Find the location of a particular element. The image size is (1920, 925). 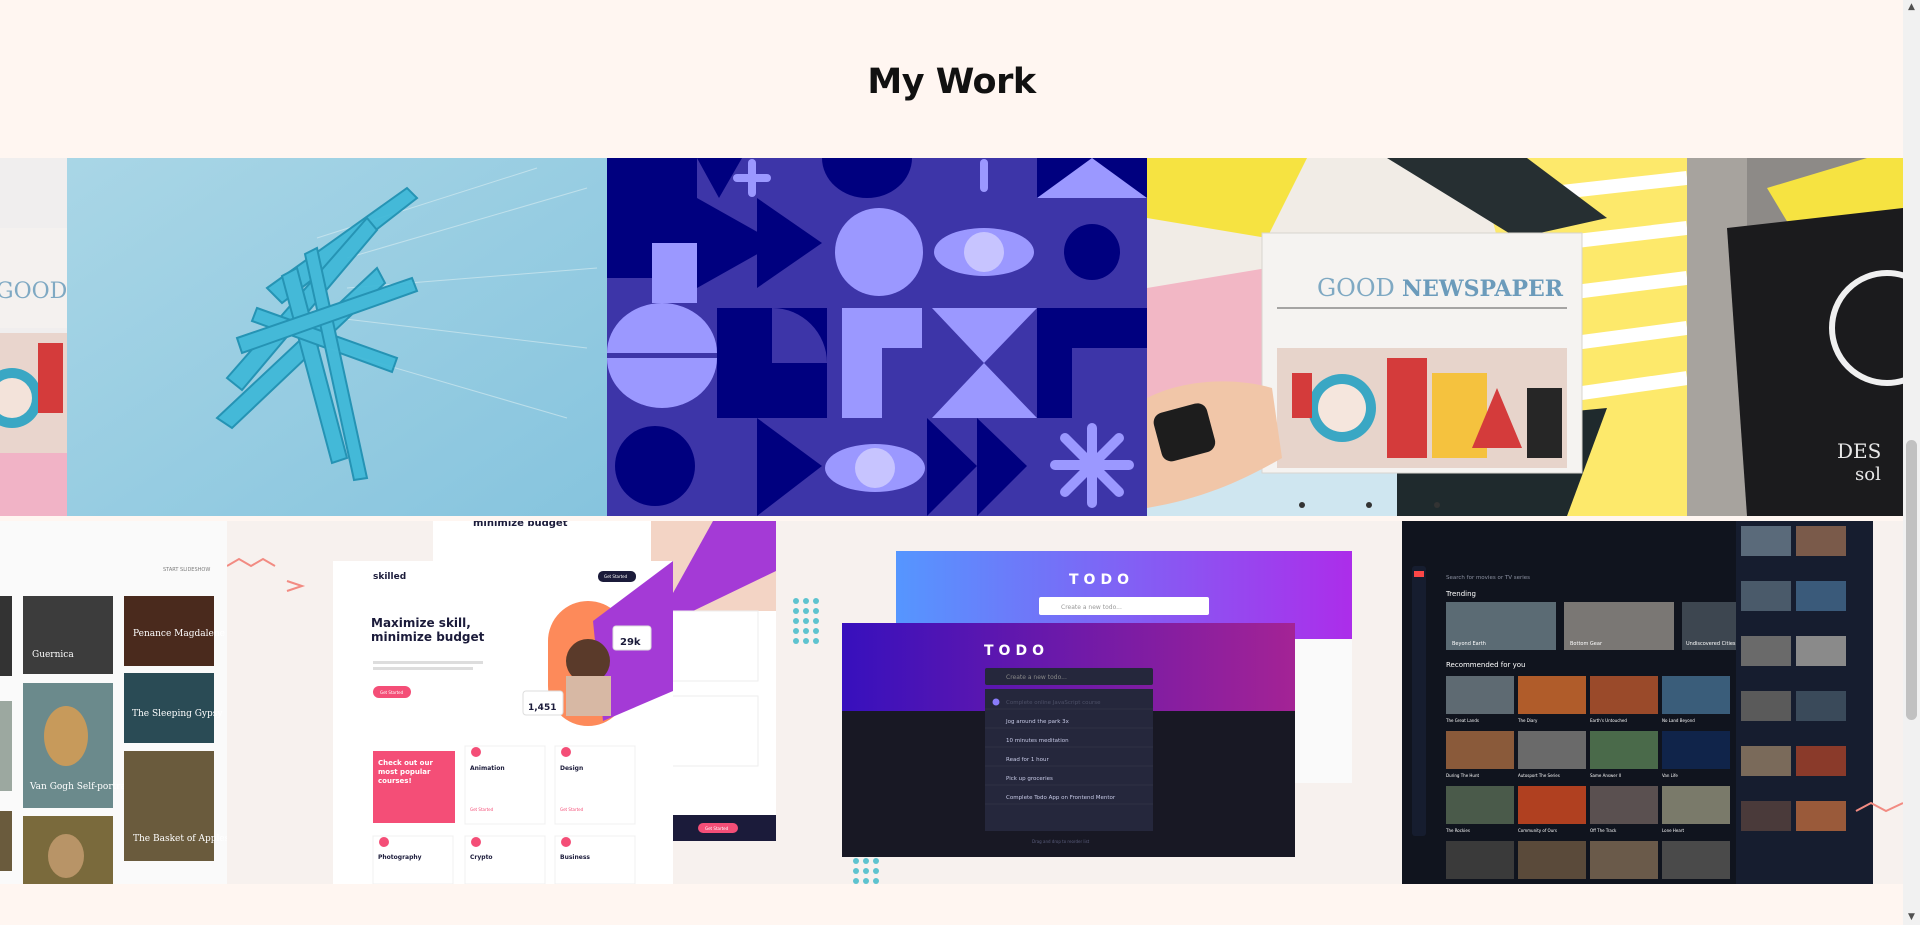

todo-item-3: Read for 1 hour is located at coordinates (1027, 760).